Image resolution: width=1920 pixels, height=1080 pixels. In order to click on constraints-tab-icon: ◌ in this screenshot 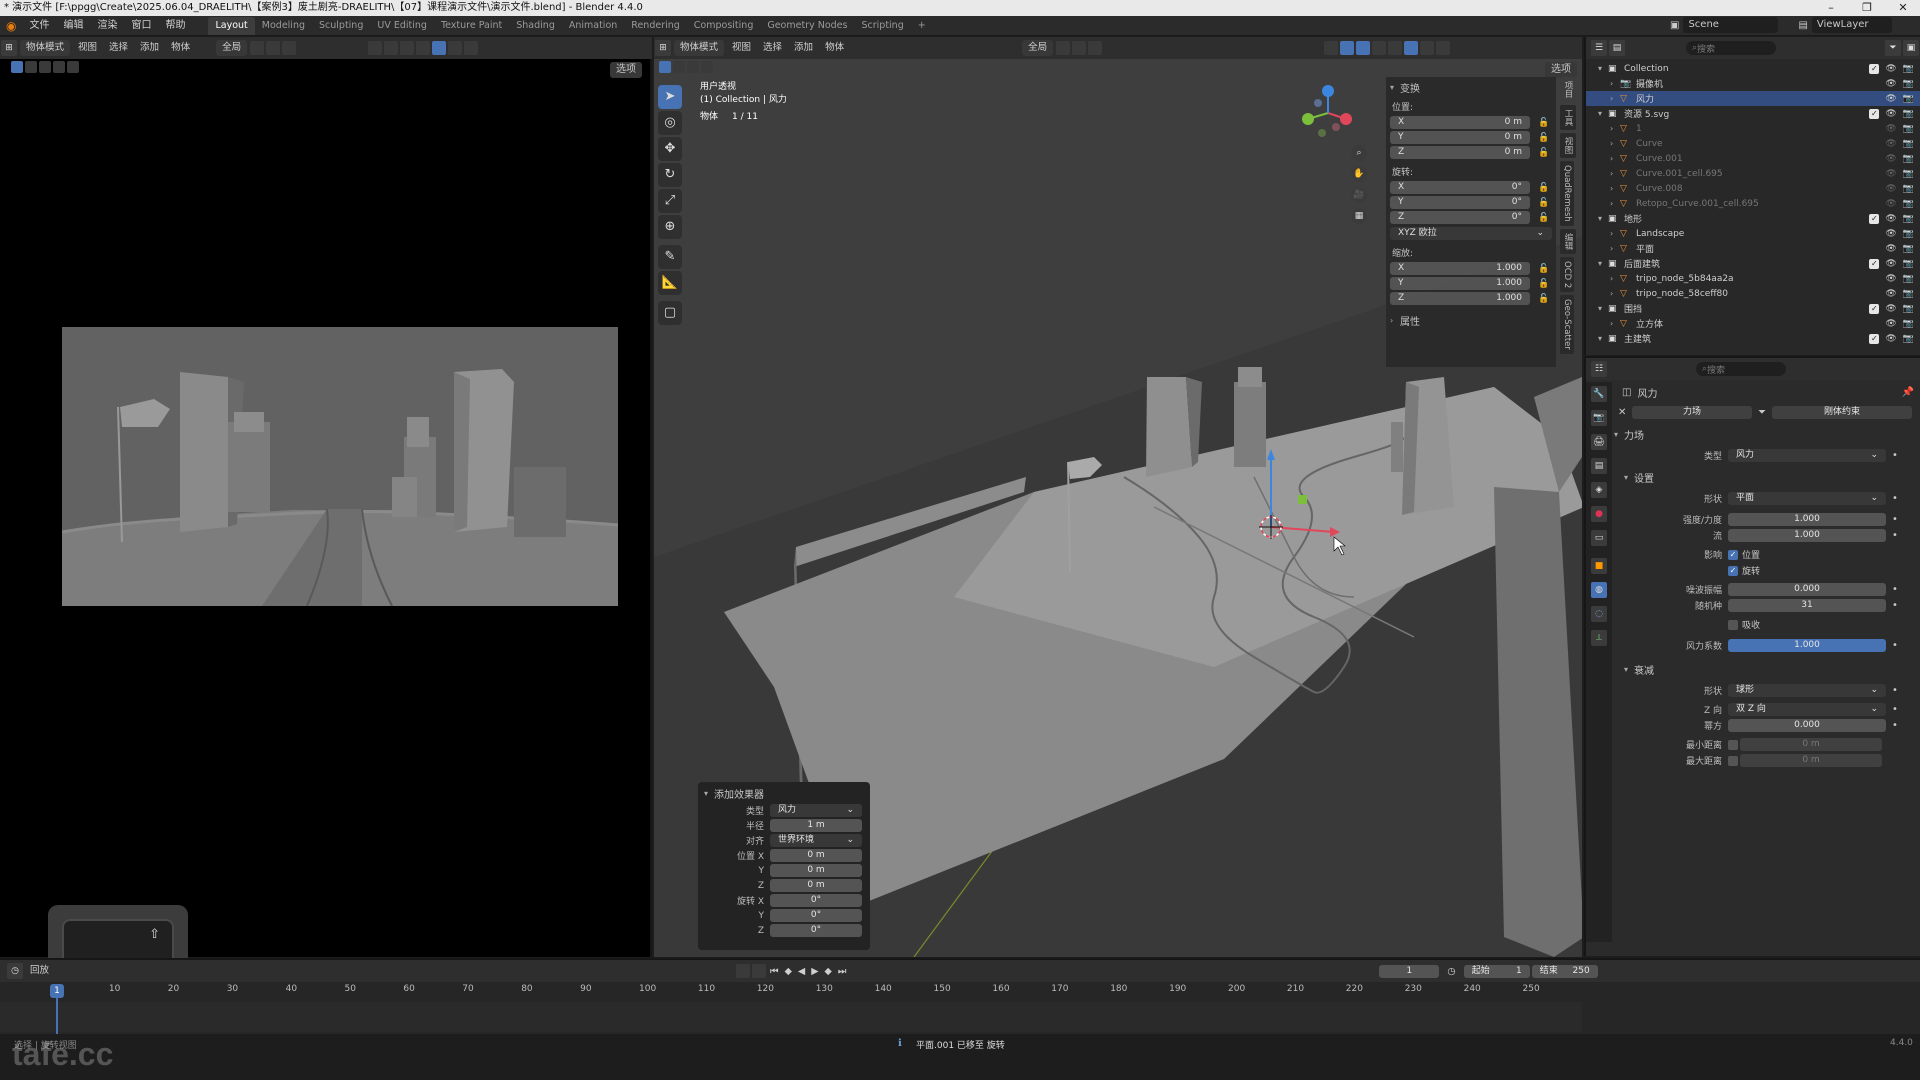, I will do `click(1599, 614)`.